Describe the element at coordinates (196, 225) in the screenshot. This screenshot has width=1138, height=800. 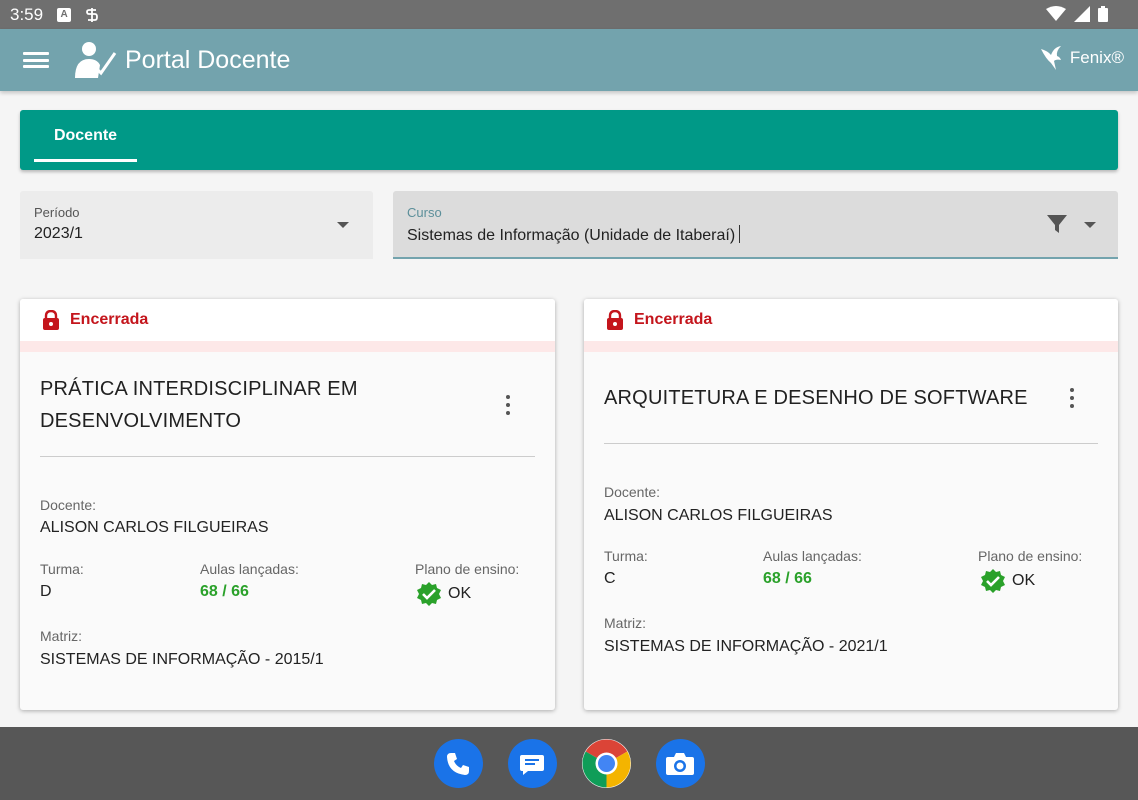
I see `periodo-select: Período 2023/1` at that location.